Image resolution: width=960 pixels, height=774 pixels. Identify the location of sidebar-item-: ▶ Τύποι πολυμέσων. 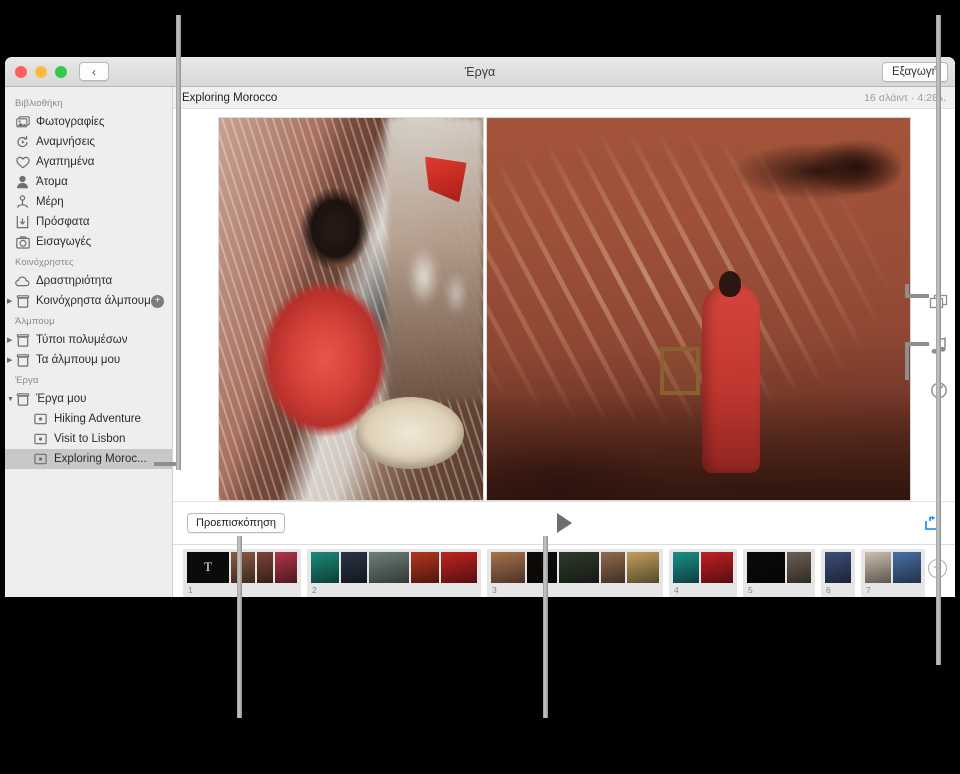
(88, 340).